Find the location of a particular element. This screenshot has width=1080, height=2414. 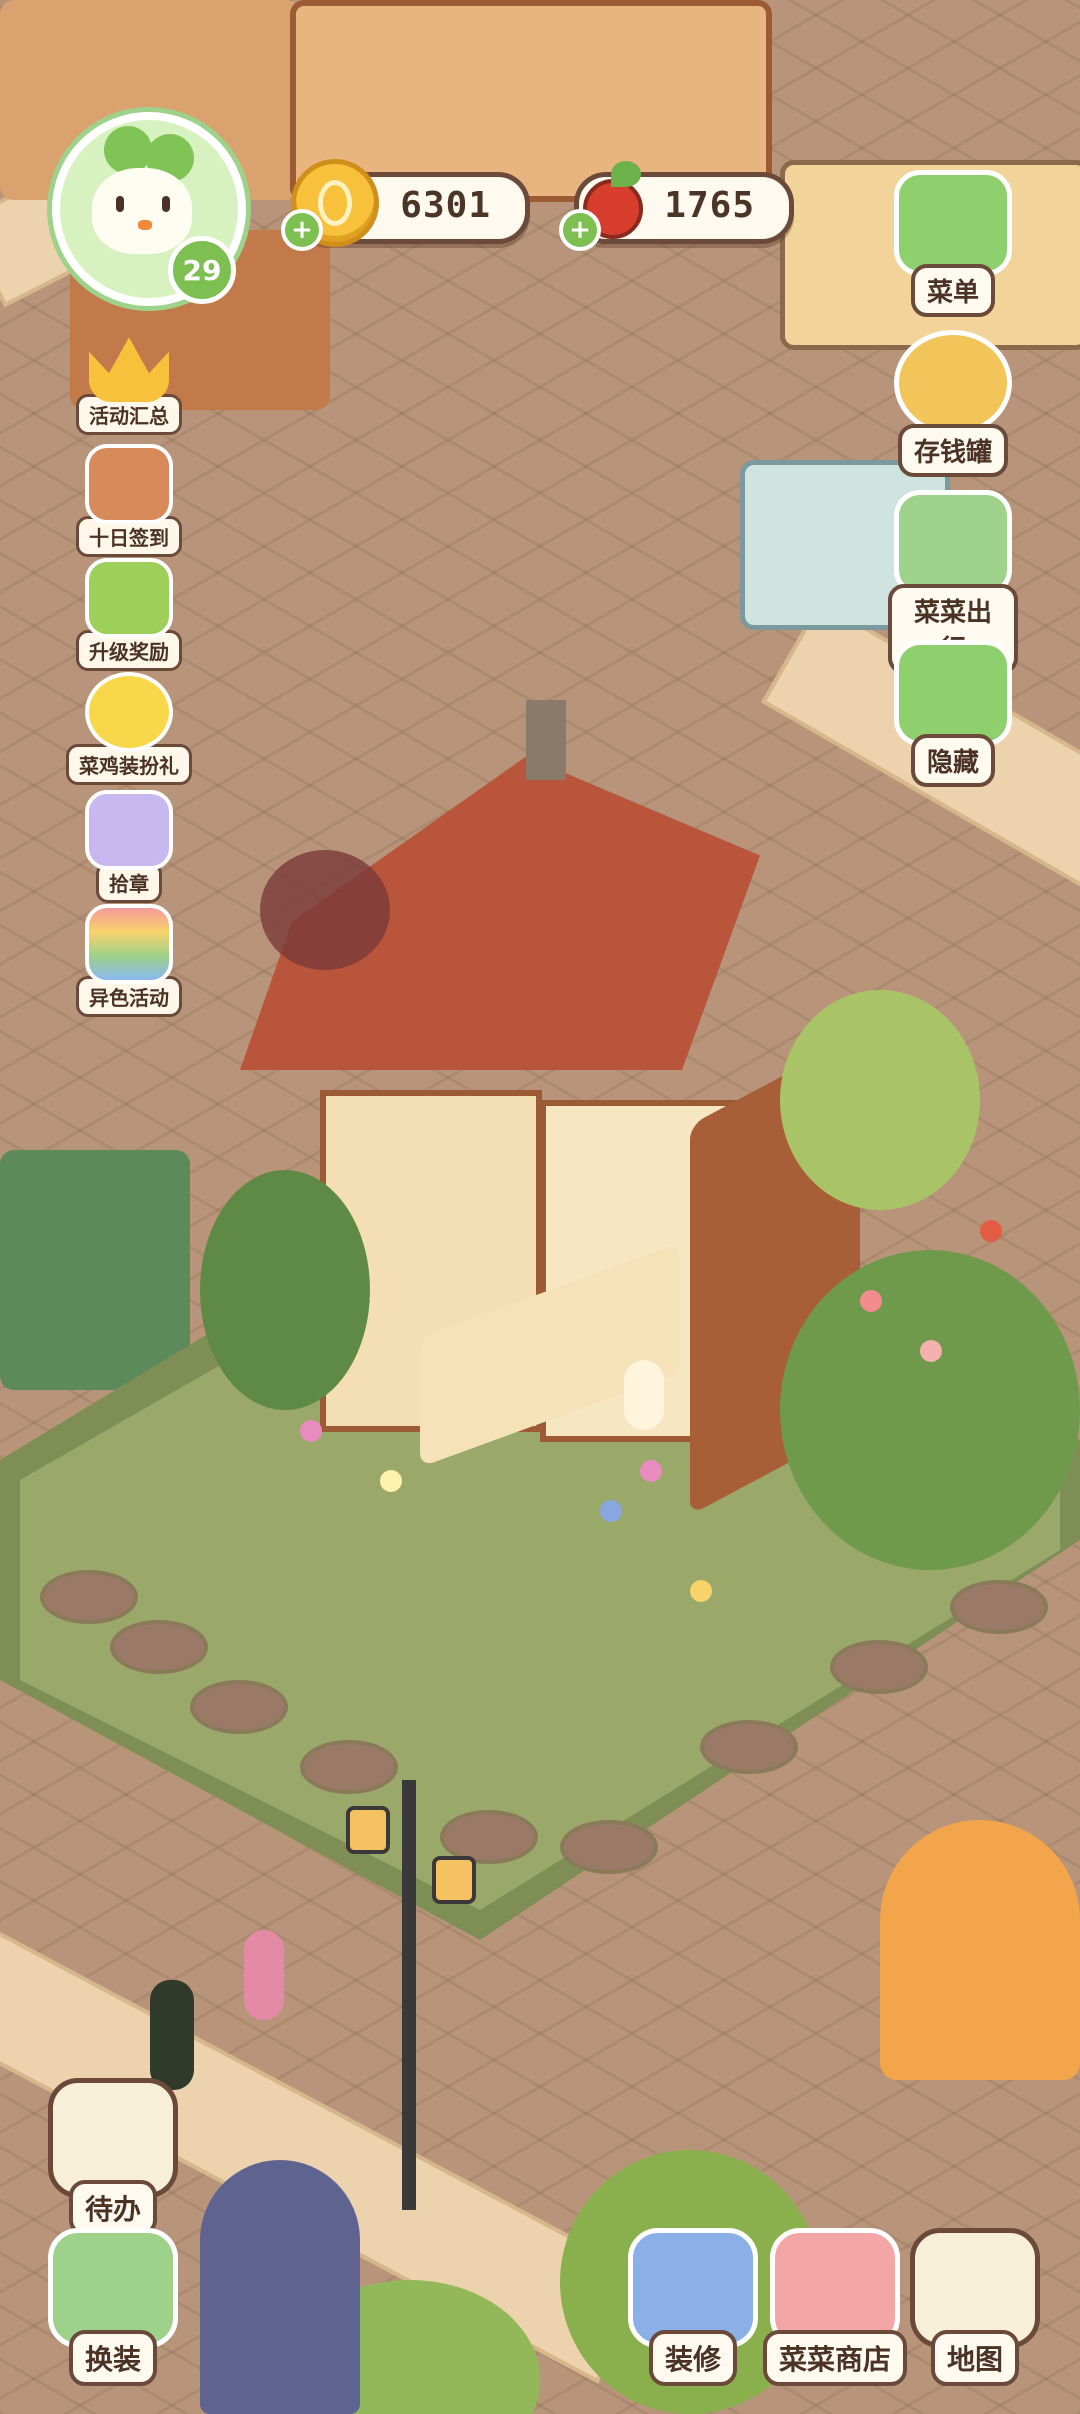

piggy-bank-button: 存钱罐 is located at coordinates (953, 403).